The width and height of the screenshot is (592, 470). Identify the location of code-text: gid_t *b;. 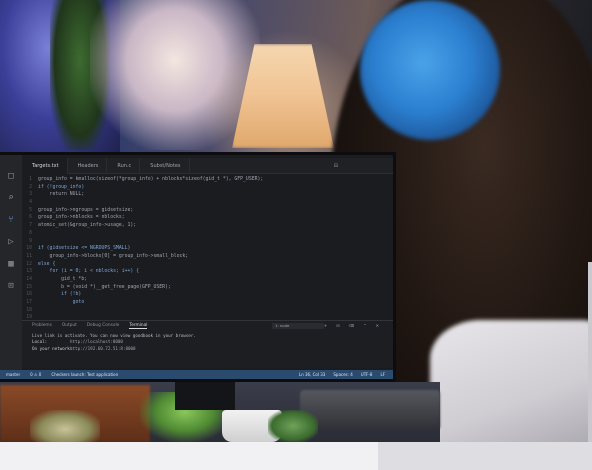
(63, 279).